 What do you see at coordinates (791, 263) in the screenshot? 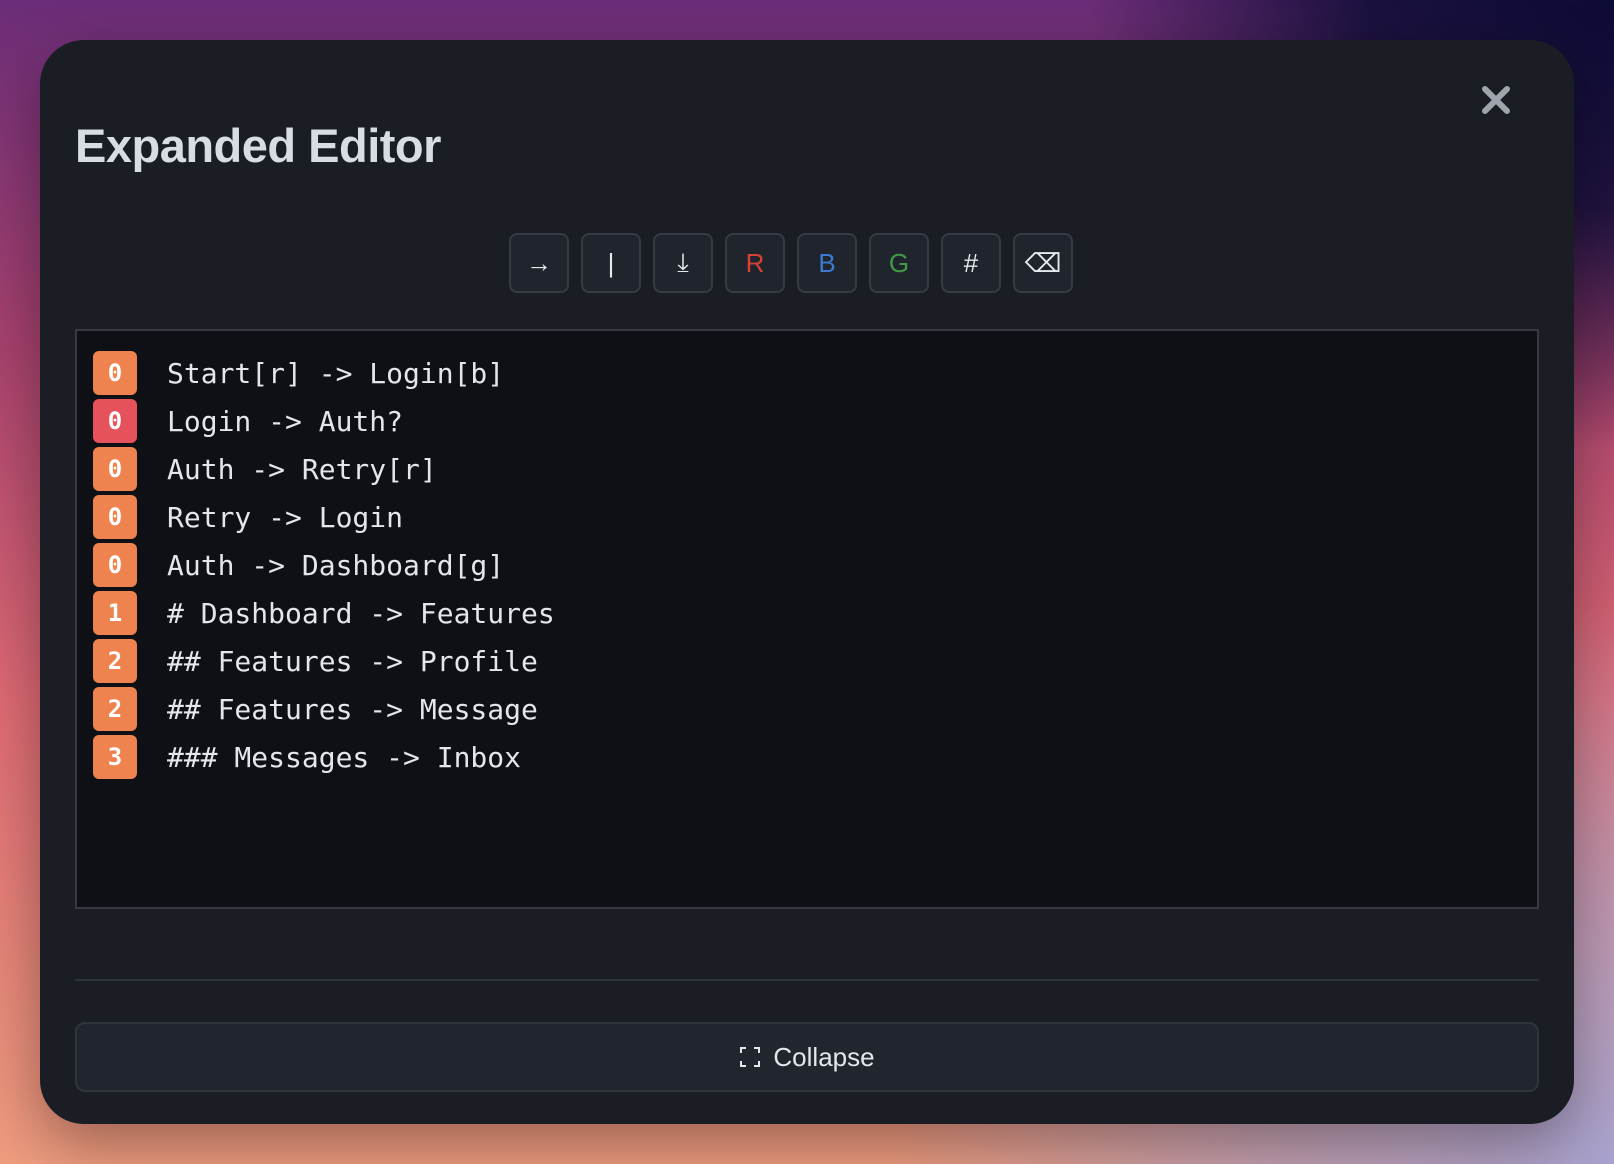
I see `editor-toolbar: → | ⤓ R B G # ⌫` at bounding box center [791, 263].